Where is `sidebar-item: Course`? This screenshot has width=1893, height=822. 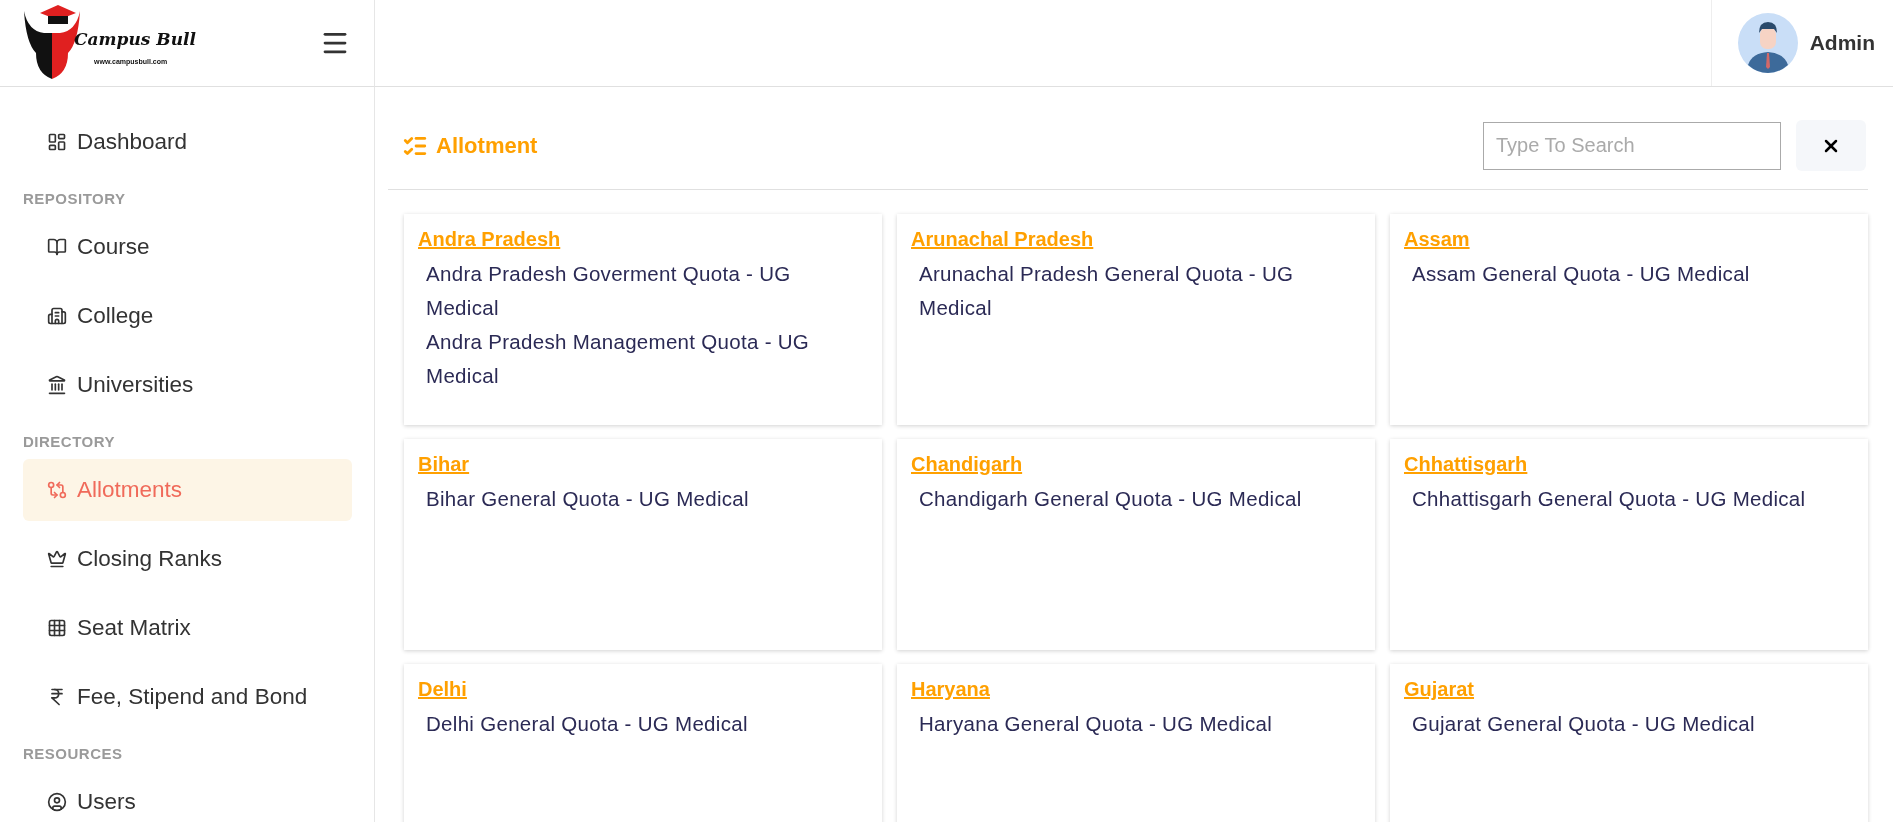 sidebar-item: Course is located at coordinates (187, 247).